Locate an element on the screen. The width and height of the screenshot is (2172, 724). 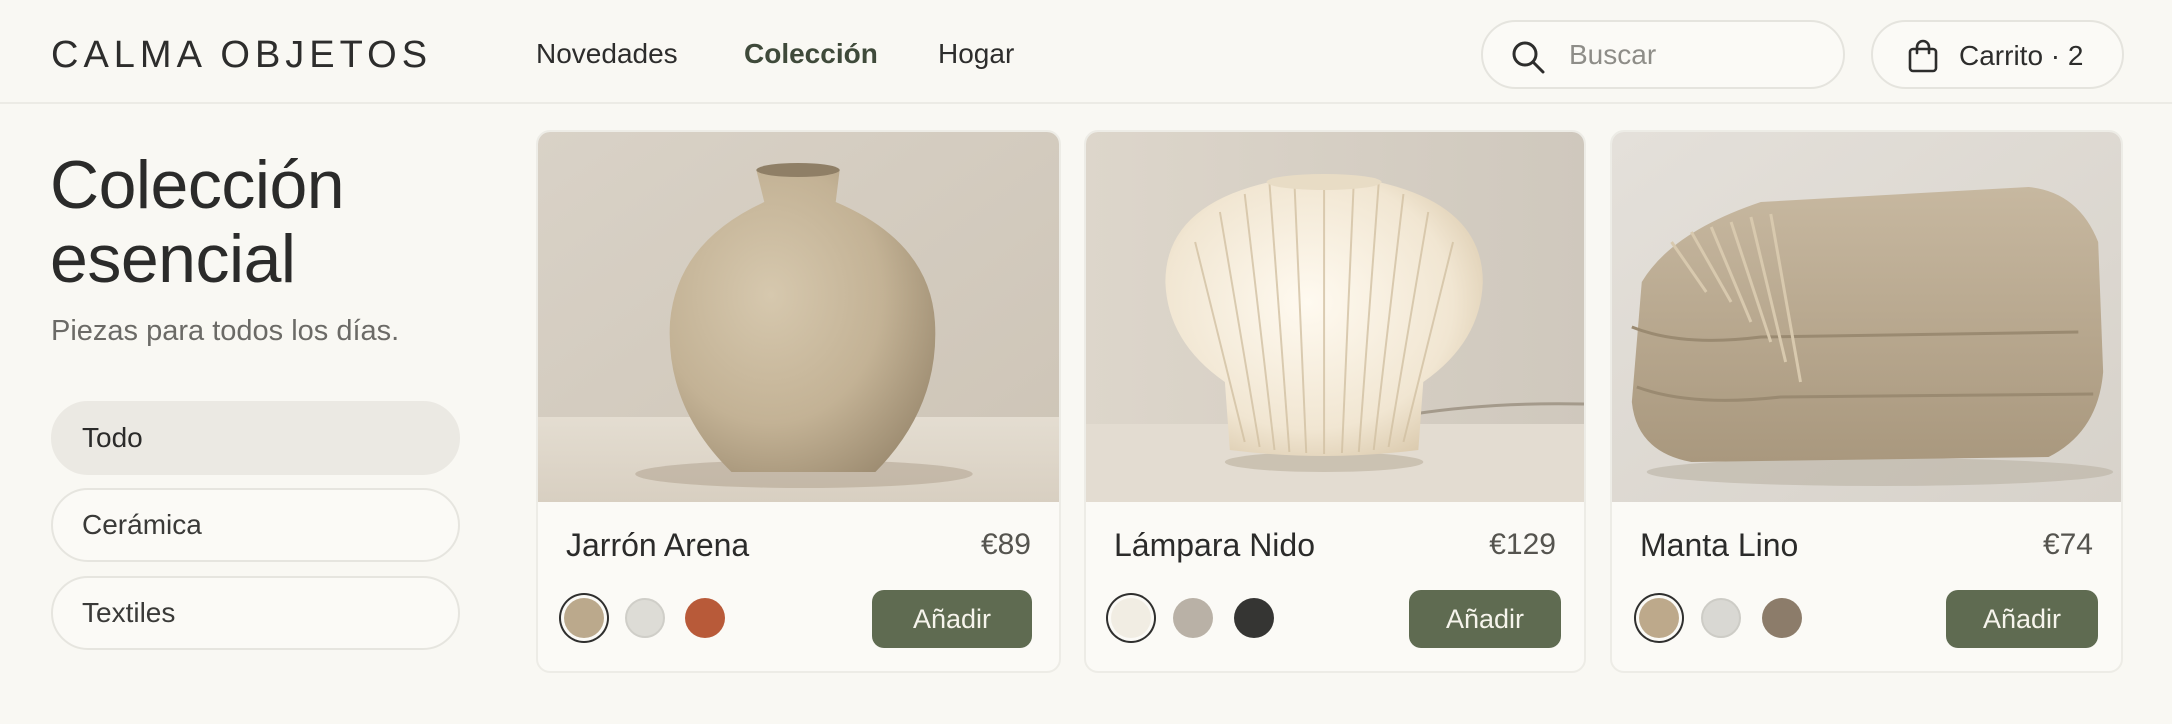
color-swatch-tierra is located at coordinates (1782, 618).